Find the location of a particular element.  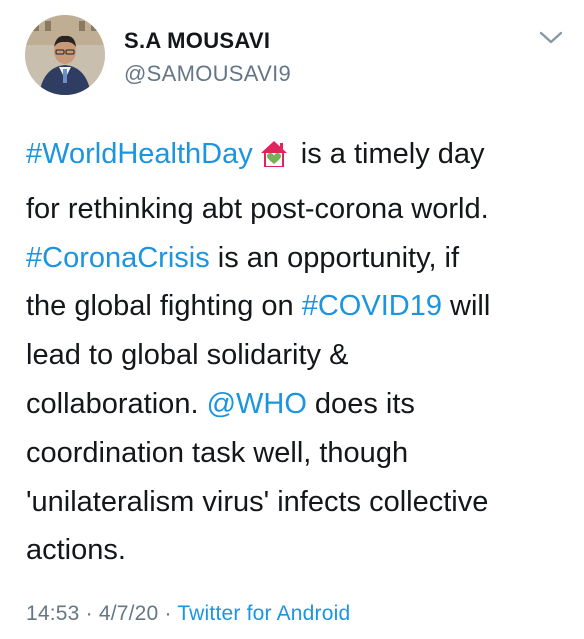

tweet-text-line: lead to global solidarity & is located at coordinates (298, 355).